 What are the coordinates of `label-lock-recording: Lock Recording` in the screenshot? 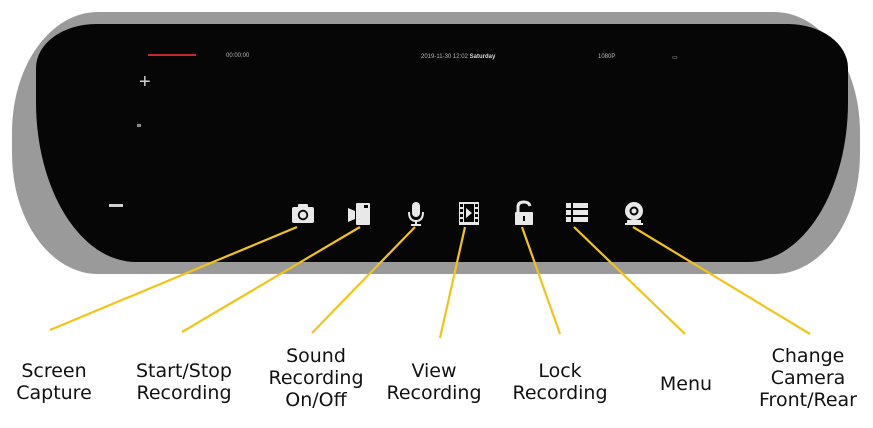 It's located at (560, 382).